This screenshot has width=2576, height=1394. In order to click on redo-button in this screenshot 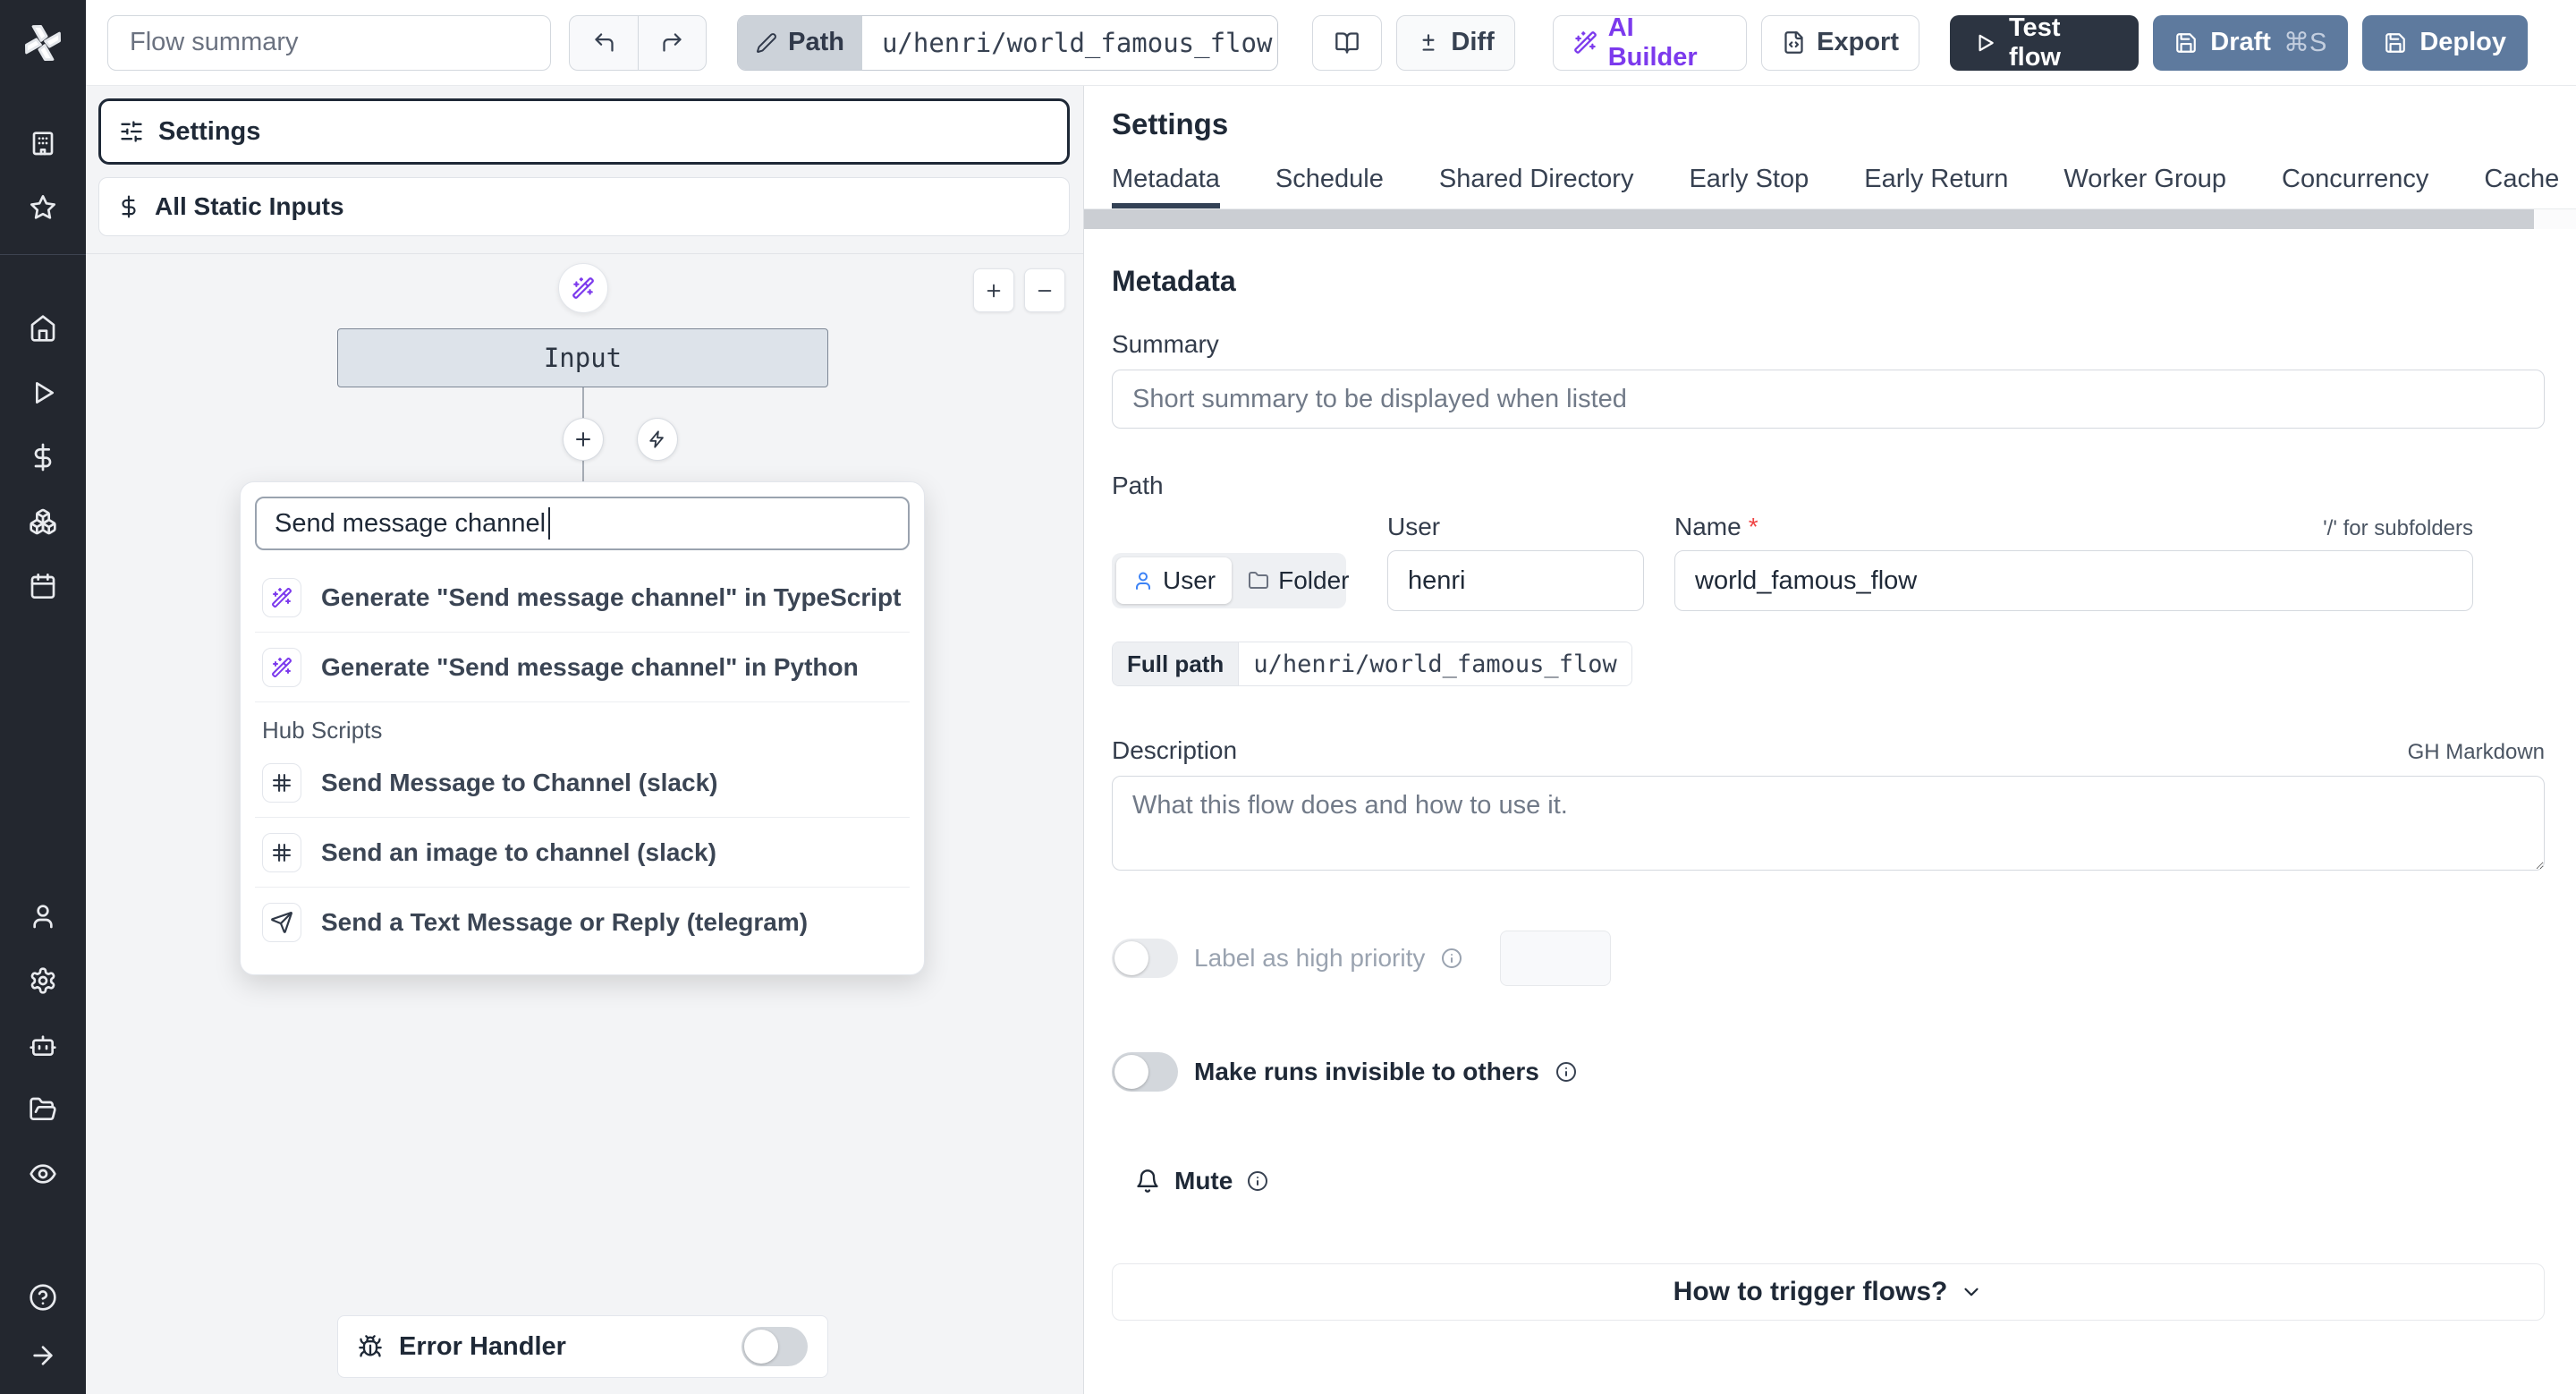, I will do `click(672, 42)`.